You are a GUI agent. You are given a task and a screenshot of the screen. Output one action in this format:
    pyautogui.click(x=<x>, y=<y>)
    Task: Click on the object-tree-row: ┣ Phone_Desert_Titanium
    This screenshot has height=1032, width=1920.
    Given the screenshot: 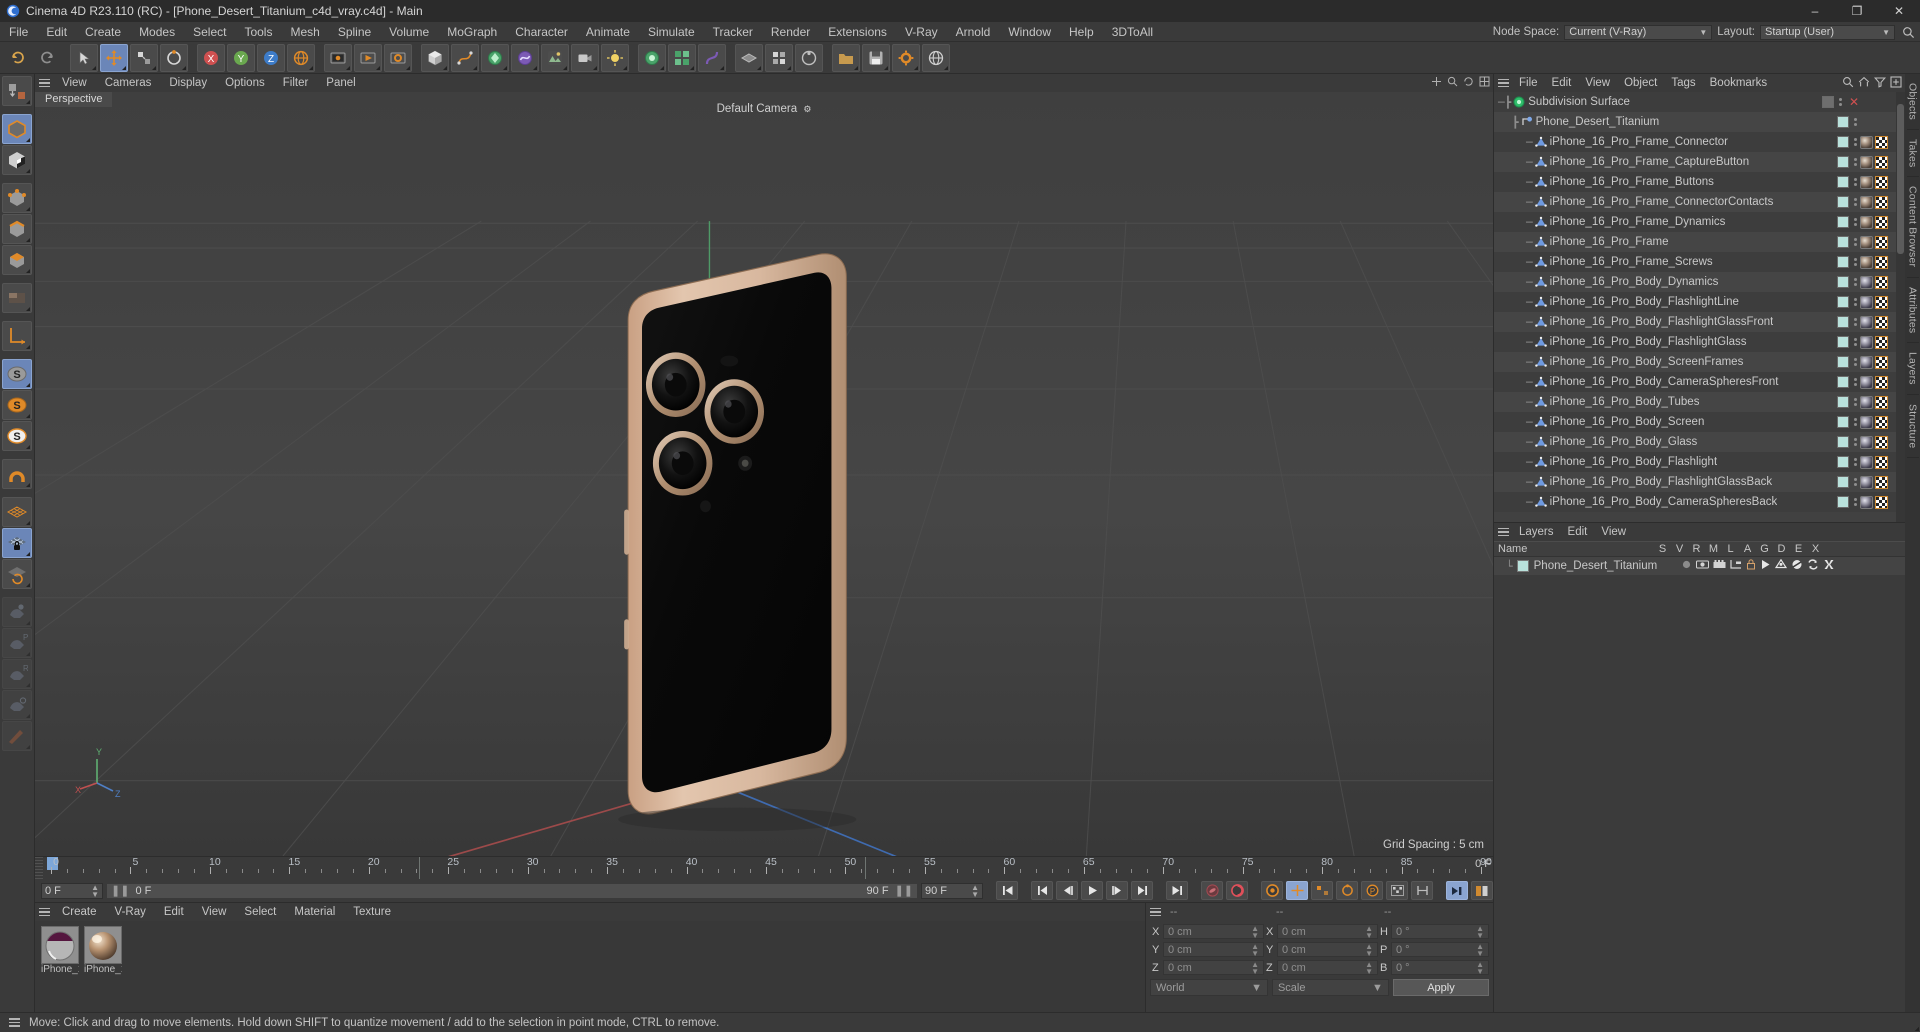 What is the action you would take?
    pyautogui.click(x=1699, y=122)
    